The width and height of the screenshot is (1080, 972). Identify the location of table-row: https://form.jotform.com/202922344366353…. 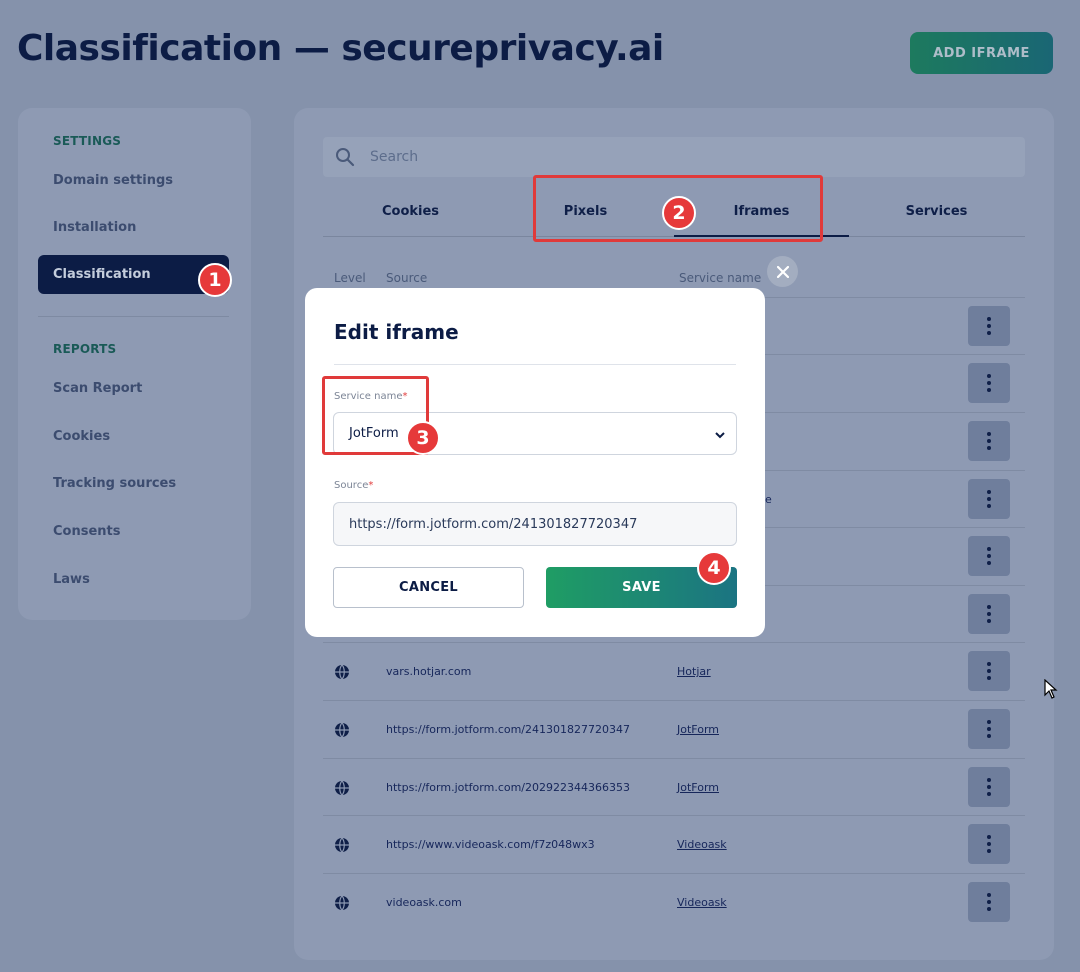
(674, 787).